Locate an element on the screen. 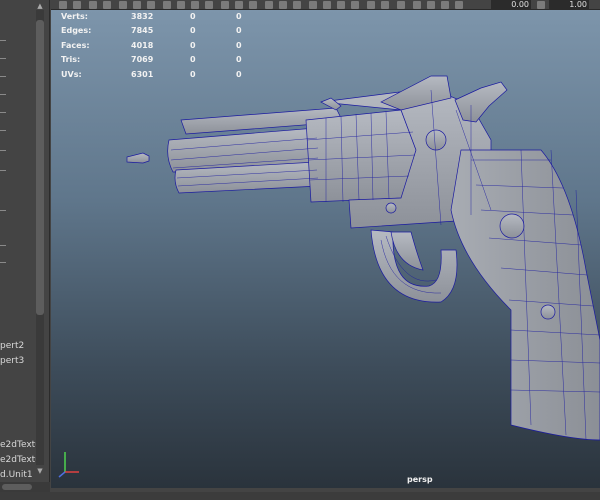 The width and height of the screenshot is (600, 500). hud-label: Faces: is located at coordinates (75, 45).